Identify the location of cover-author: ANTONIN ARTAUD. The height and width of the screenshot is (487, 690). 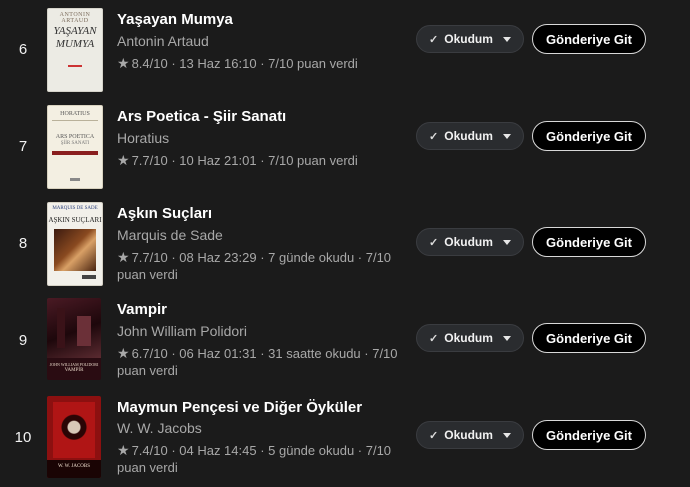
(75, 18).